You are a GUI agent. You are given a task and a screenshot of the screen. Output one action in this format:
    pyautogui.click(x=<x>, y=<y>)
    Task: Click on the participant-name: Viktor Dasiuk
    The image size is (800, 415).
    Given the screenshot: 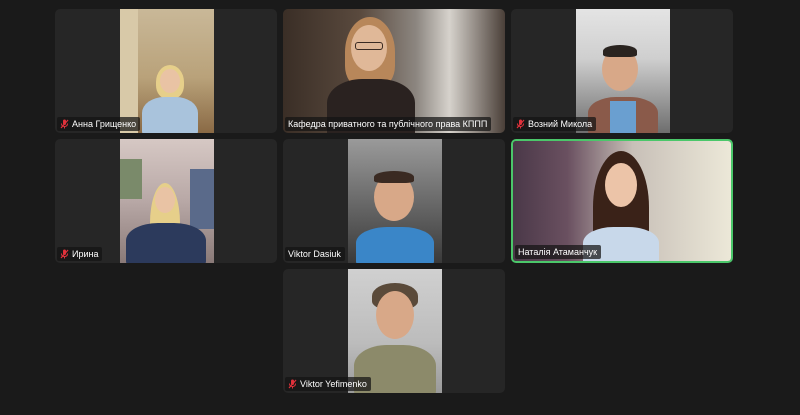 What is the action you would take?
    pyautogui.click(x=314, y=254)
    